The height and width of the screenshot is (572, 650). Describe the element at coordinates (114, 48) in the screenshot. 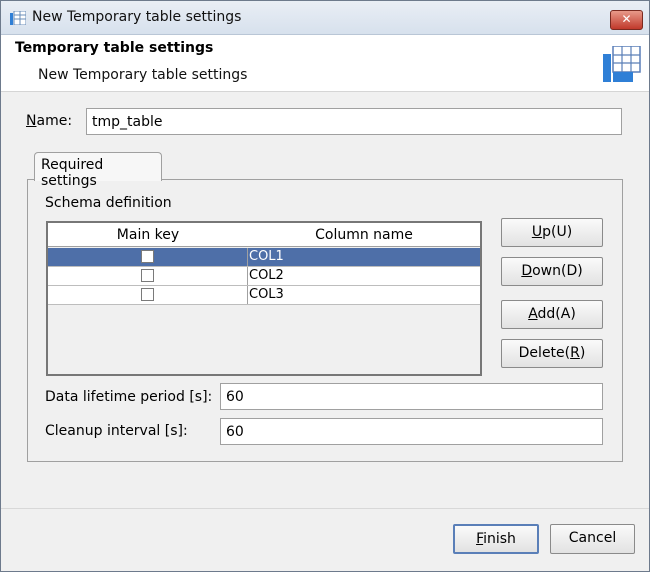

I see `header-title: Temporary table settings` at that location.